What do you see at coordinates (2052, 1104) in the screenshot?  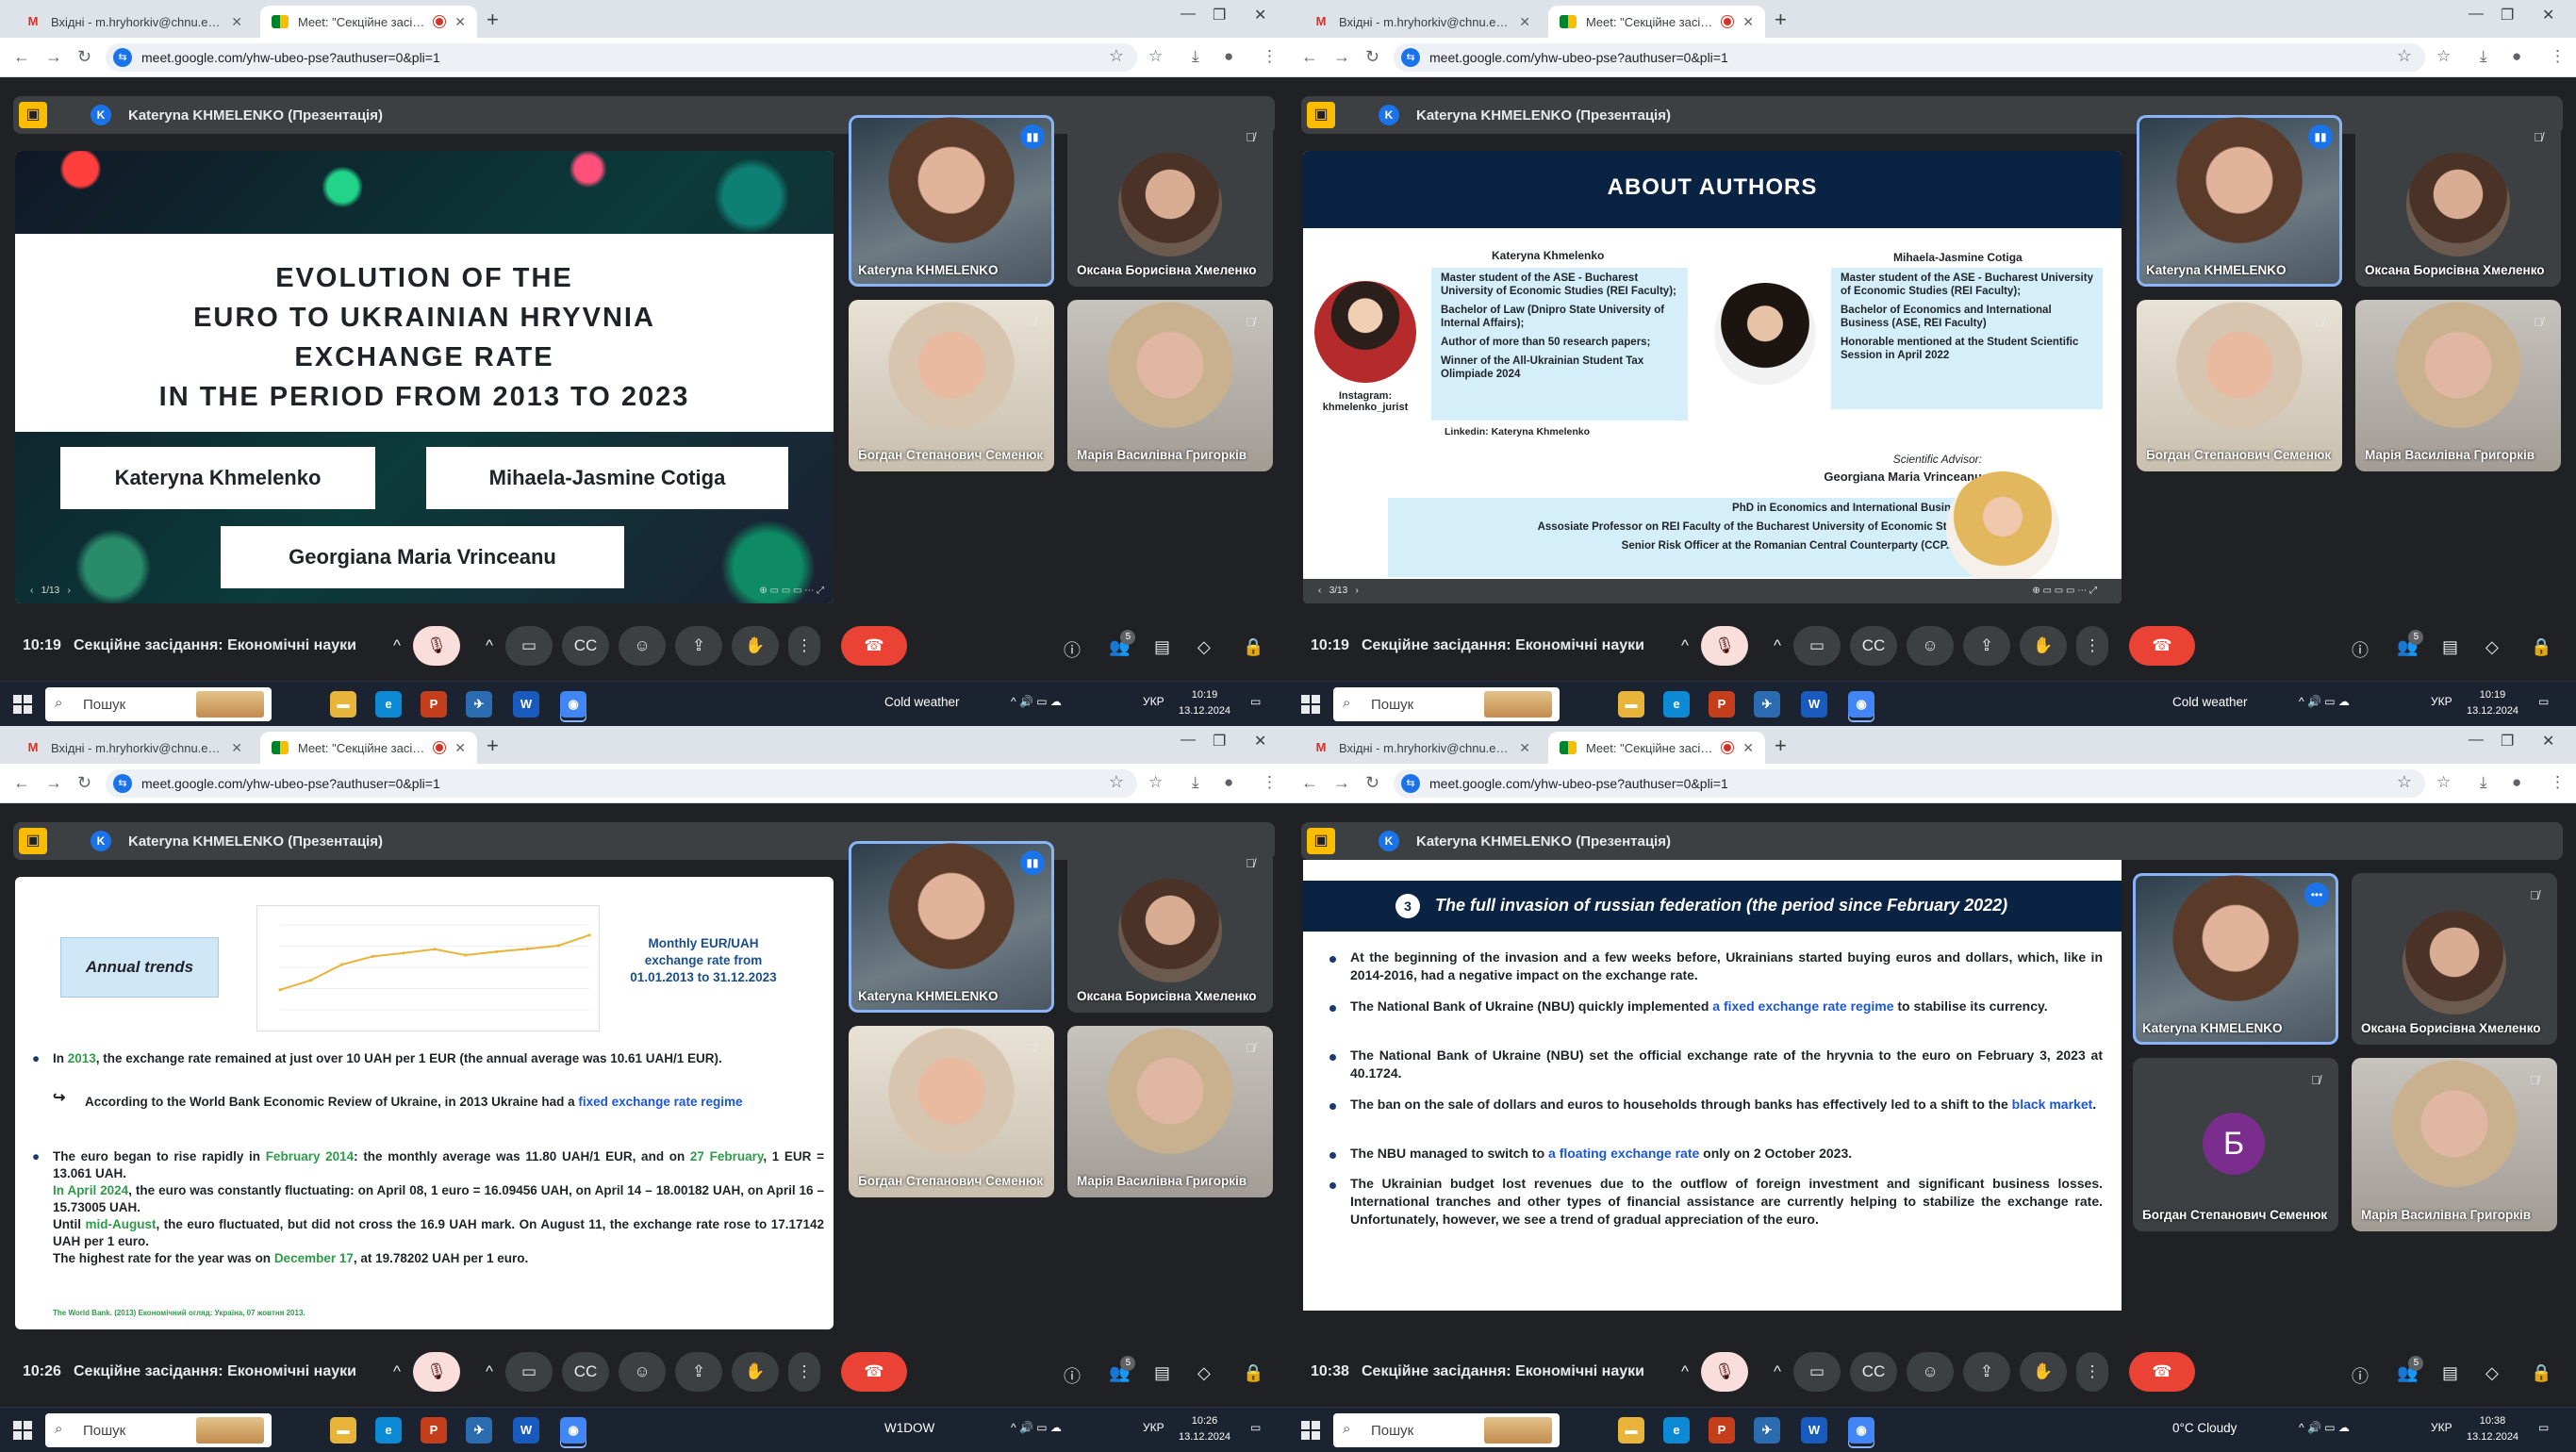 I see `link-text: black market` at bounding box center [2052, 1104].